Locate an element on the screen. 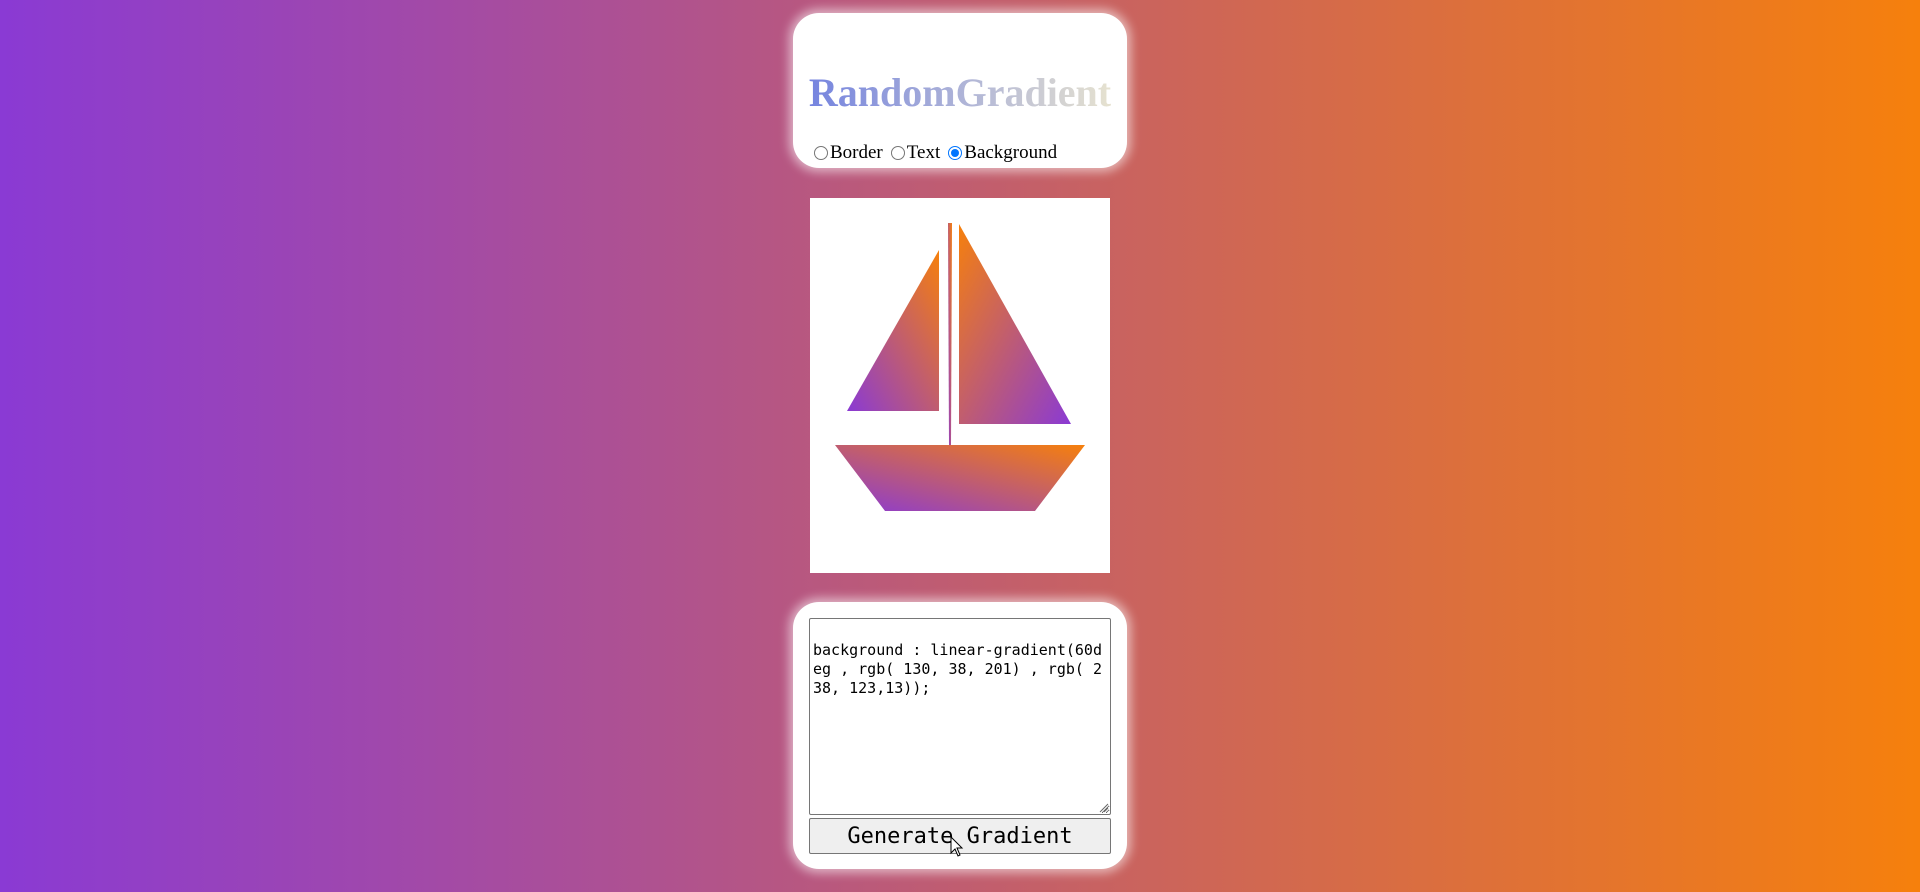  app-title: RandomGradient is located at coordinates (960, 93).